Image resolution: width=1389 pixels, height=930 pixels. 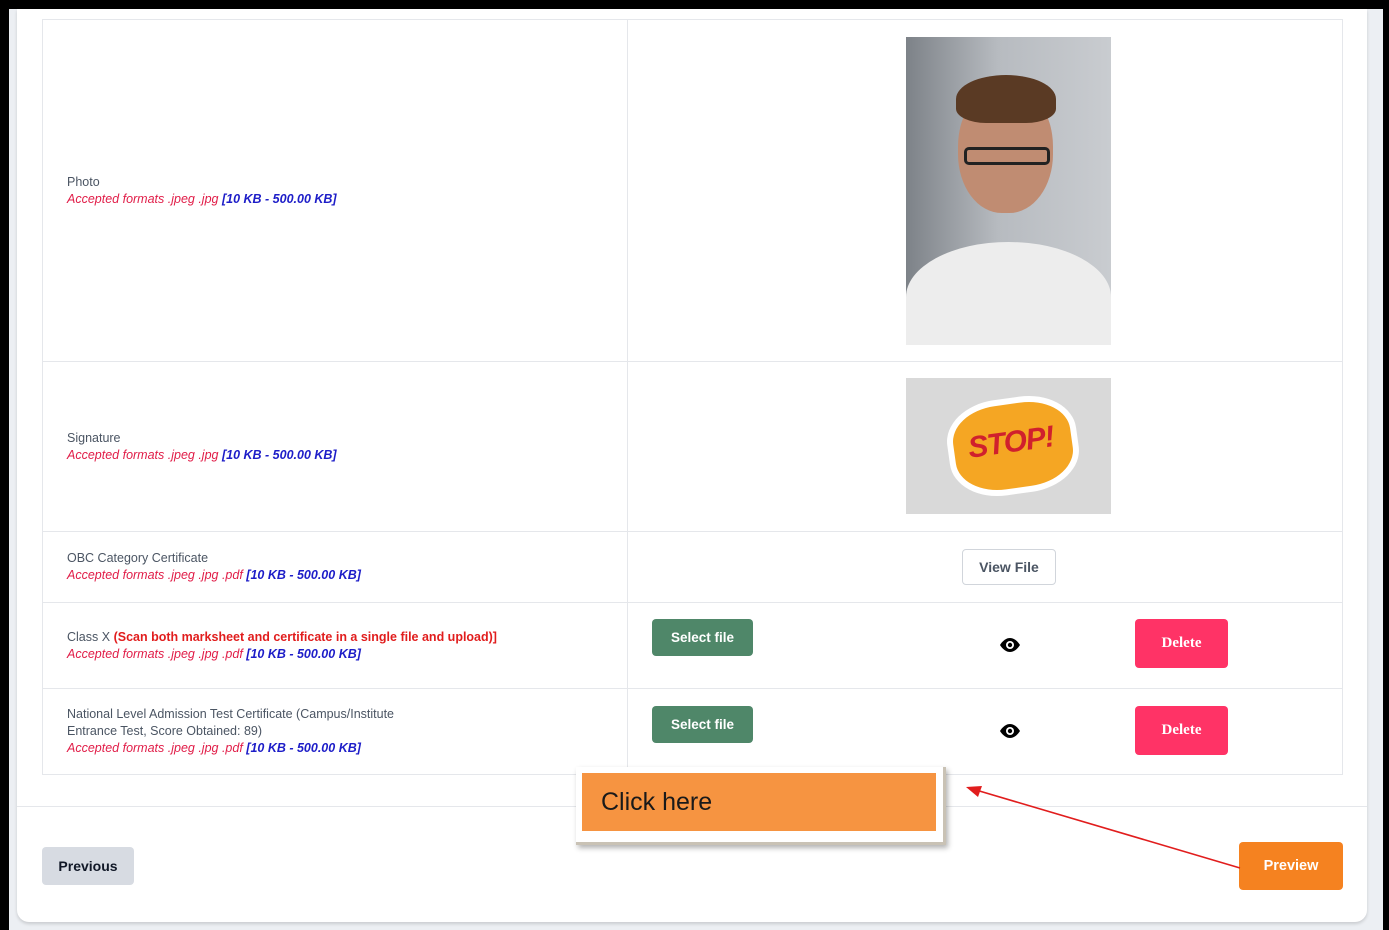 What do you see at coordinates (94, 437) in the screenshot?
I see `row-title: Signature` at bounding box center [94, 437].